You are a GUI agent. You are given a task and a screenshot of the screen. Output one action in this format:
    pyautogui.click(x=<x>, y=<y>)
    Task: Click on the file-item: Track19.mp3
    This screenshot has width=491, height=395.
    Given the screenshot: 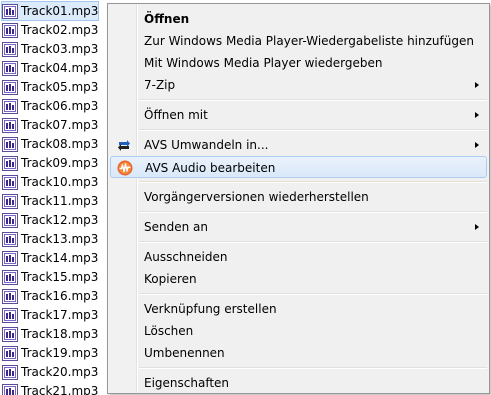 What is the action you would take?
    pyautogui.click(x=50, y=353)
    